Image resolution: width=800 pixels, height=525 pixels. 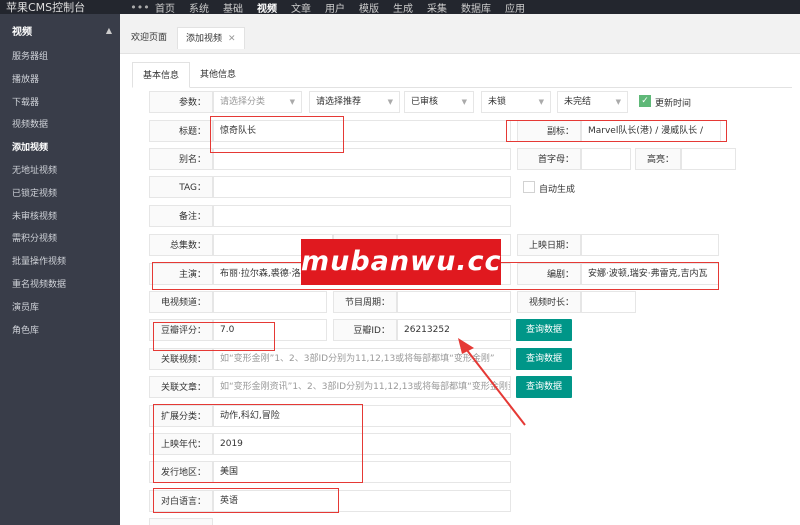 I want to click on query-related-article-button: 查询数据, so click(x=544, y=387).